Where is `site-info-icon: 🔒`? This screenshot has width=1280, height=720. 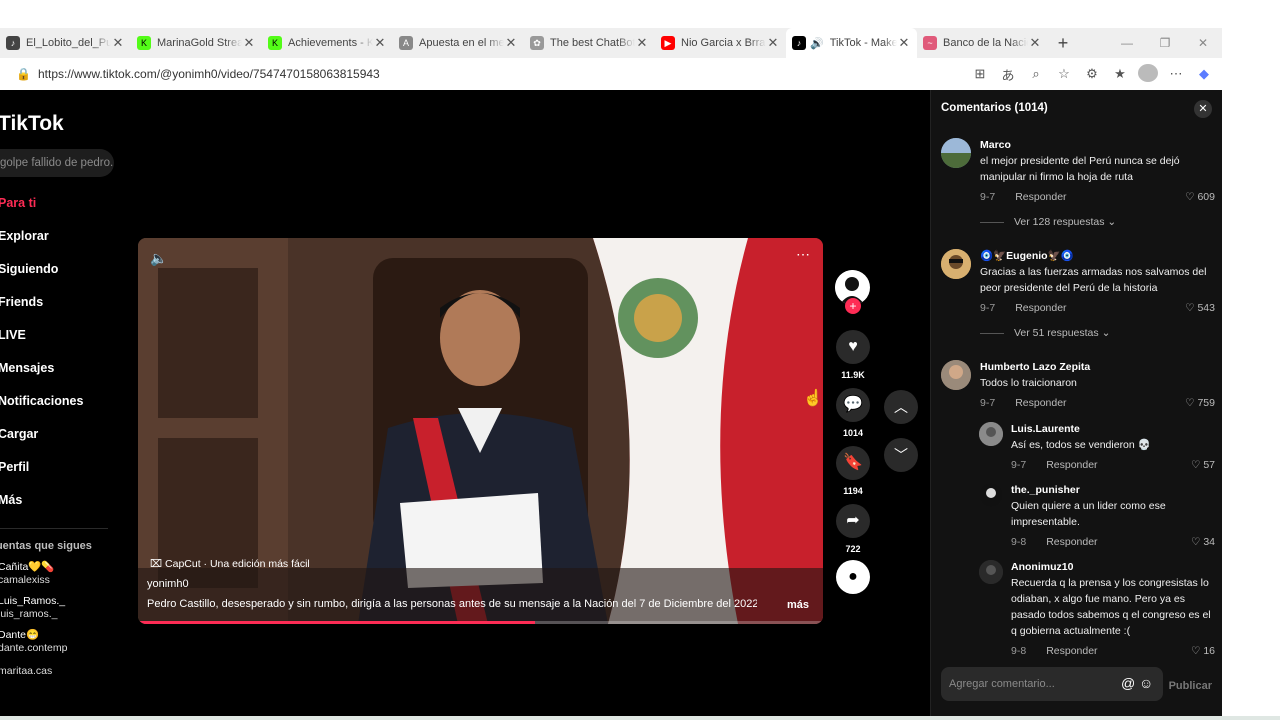 site-info-icon: 🔒 is located at coordinates (23, 74).